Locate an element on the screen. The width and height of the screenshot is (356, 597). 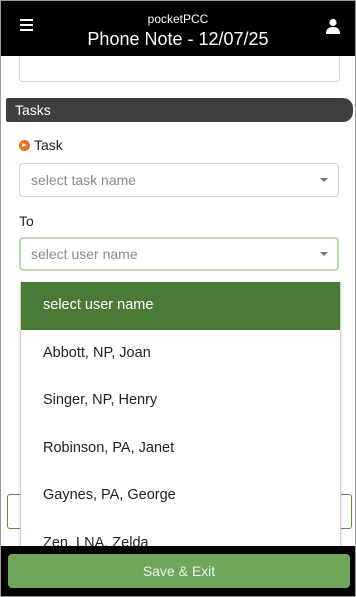
to-select-placeholder: select user name is located at coordinates (84, 254).